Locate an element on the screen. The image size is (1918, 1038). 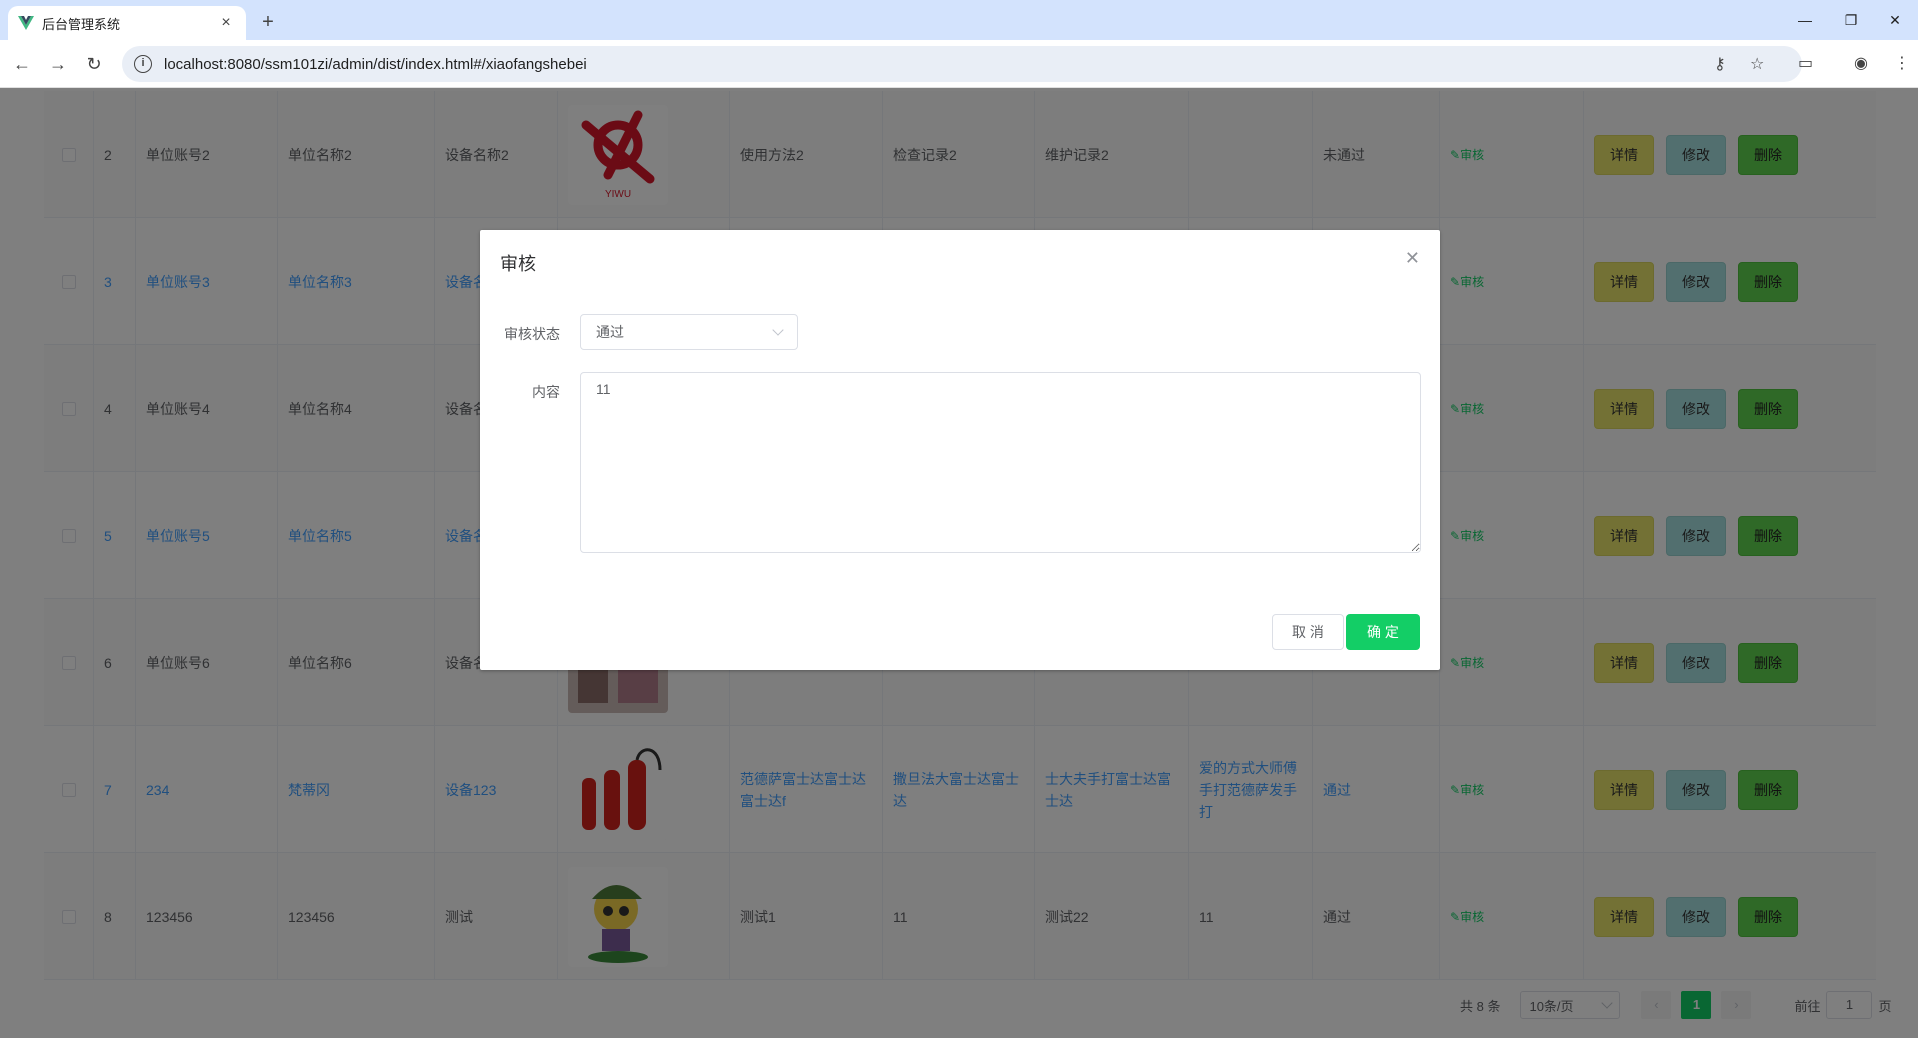
content-textarea: 11 is located at coordinates (1000, 462).